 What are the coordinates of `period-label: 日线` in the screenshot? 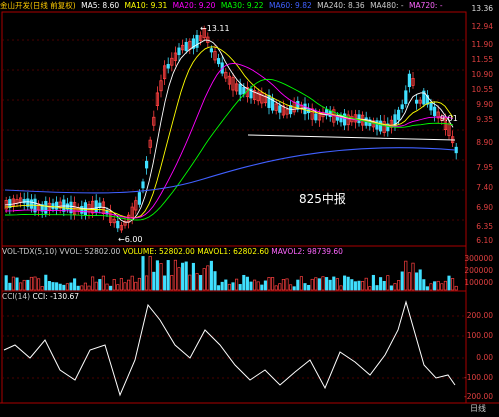 It's located at (478, 409).